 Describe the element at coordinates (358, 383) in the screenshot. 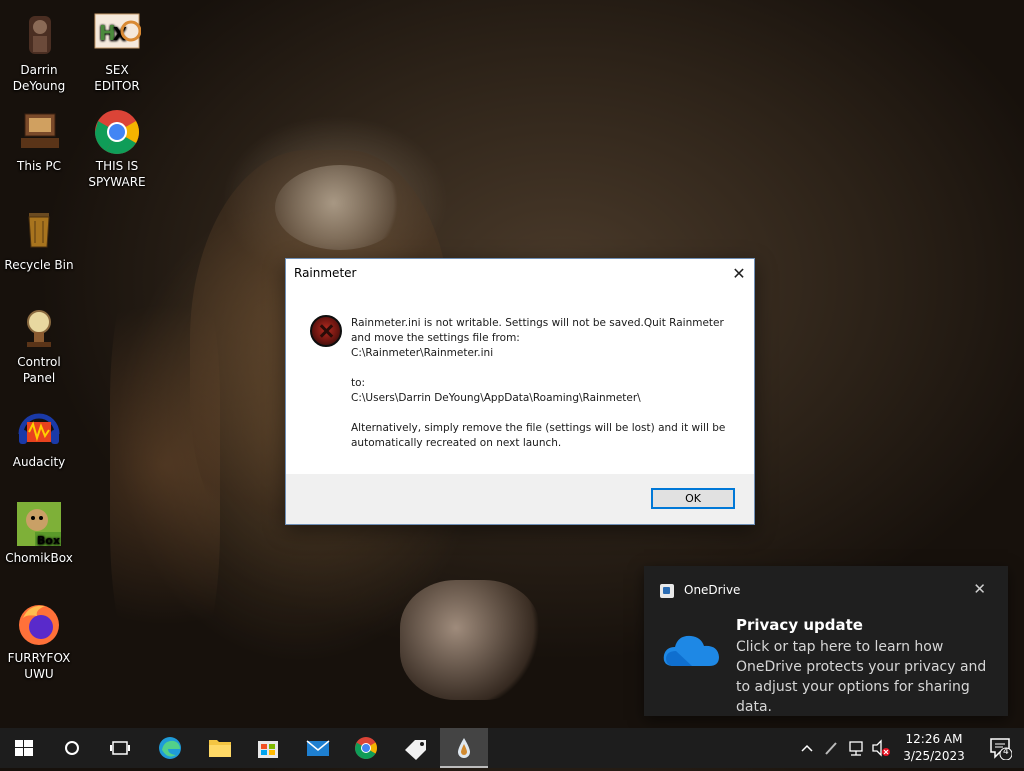

I see `message-line: to:` at that location.